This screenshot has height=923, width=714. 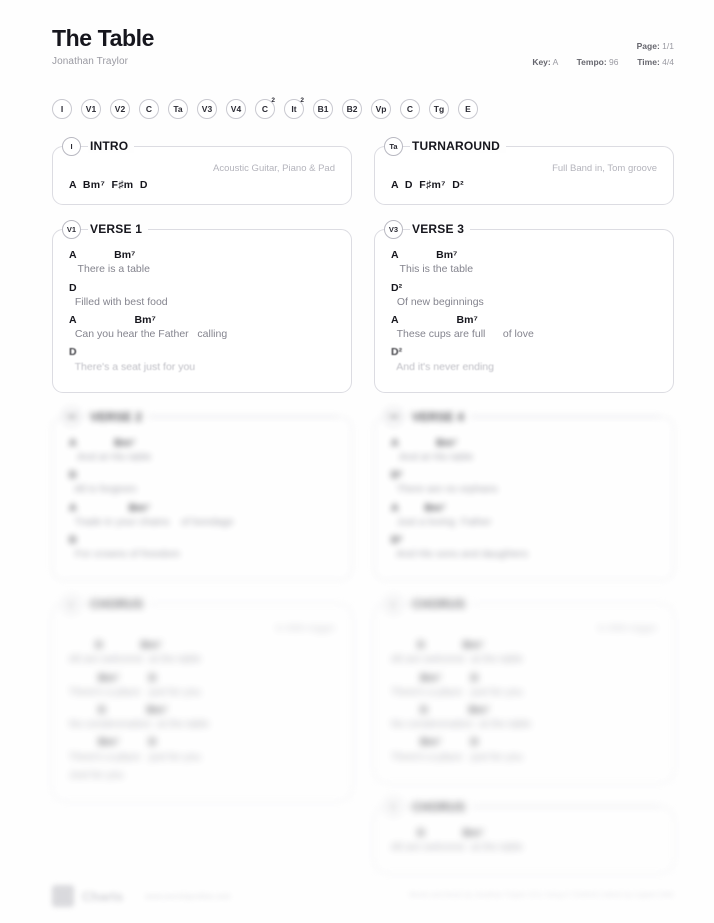 What do you see at coordinates (524, 840) in the screenshot?
I see `lyric-block: D Bm⁷ All are welcome at the table` at bounding box center [524, 840].